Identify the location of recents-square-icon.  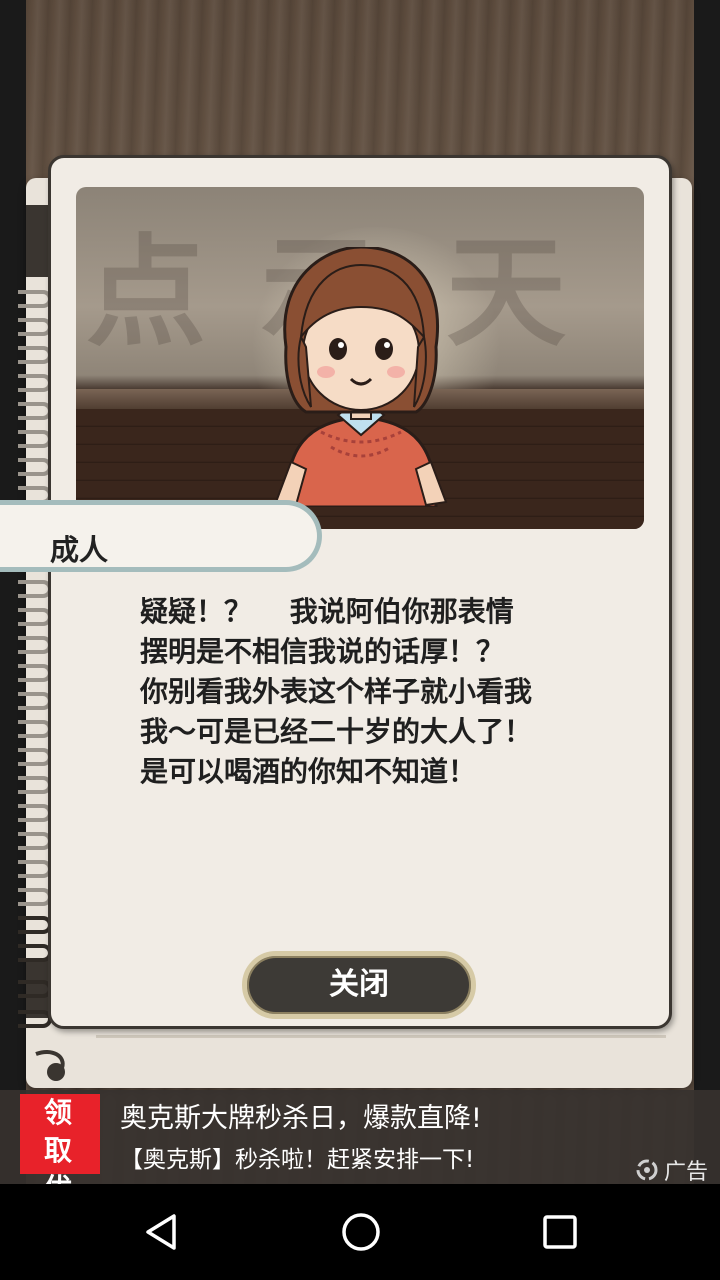
(560, 1232).